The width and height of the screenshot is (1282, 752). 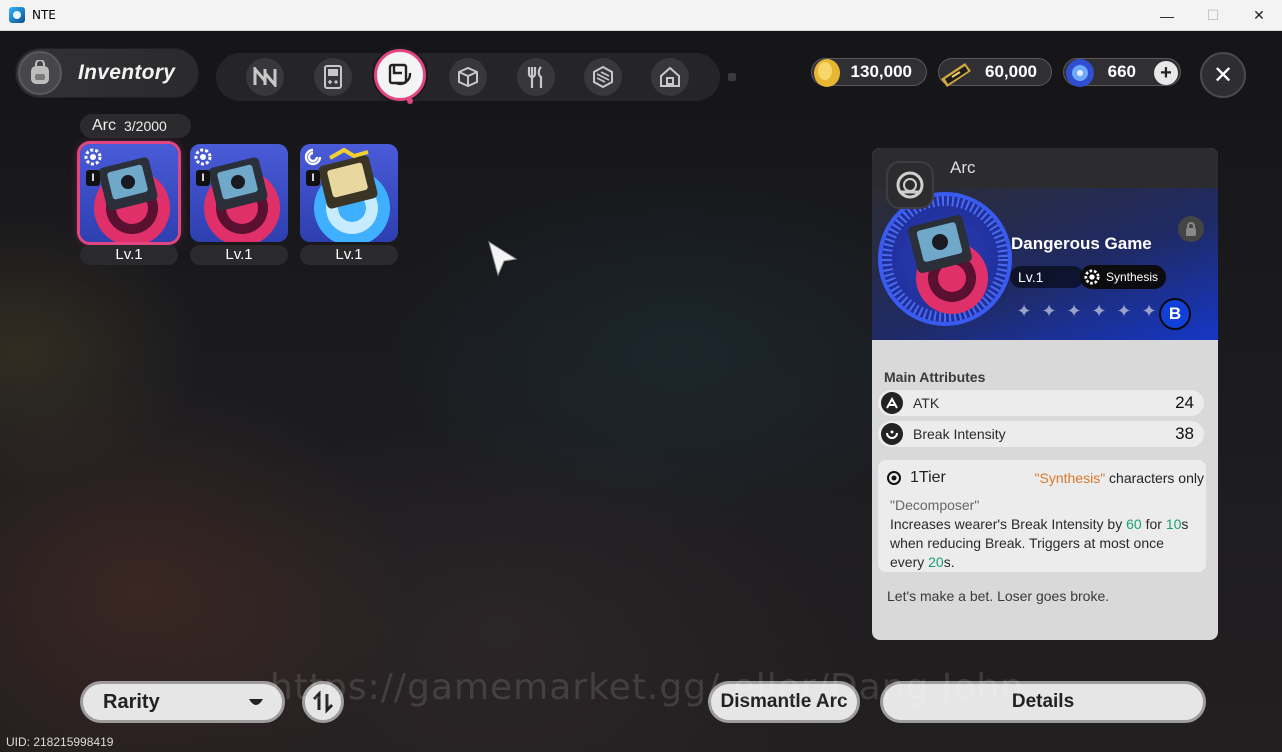 What do you see at coordinates (935, 377) in the screenshot?
I see `main-attributes-title: Main Attributes` at bounding box center [935, 377].